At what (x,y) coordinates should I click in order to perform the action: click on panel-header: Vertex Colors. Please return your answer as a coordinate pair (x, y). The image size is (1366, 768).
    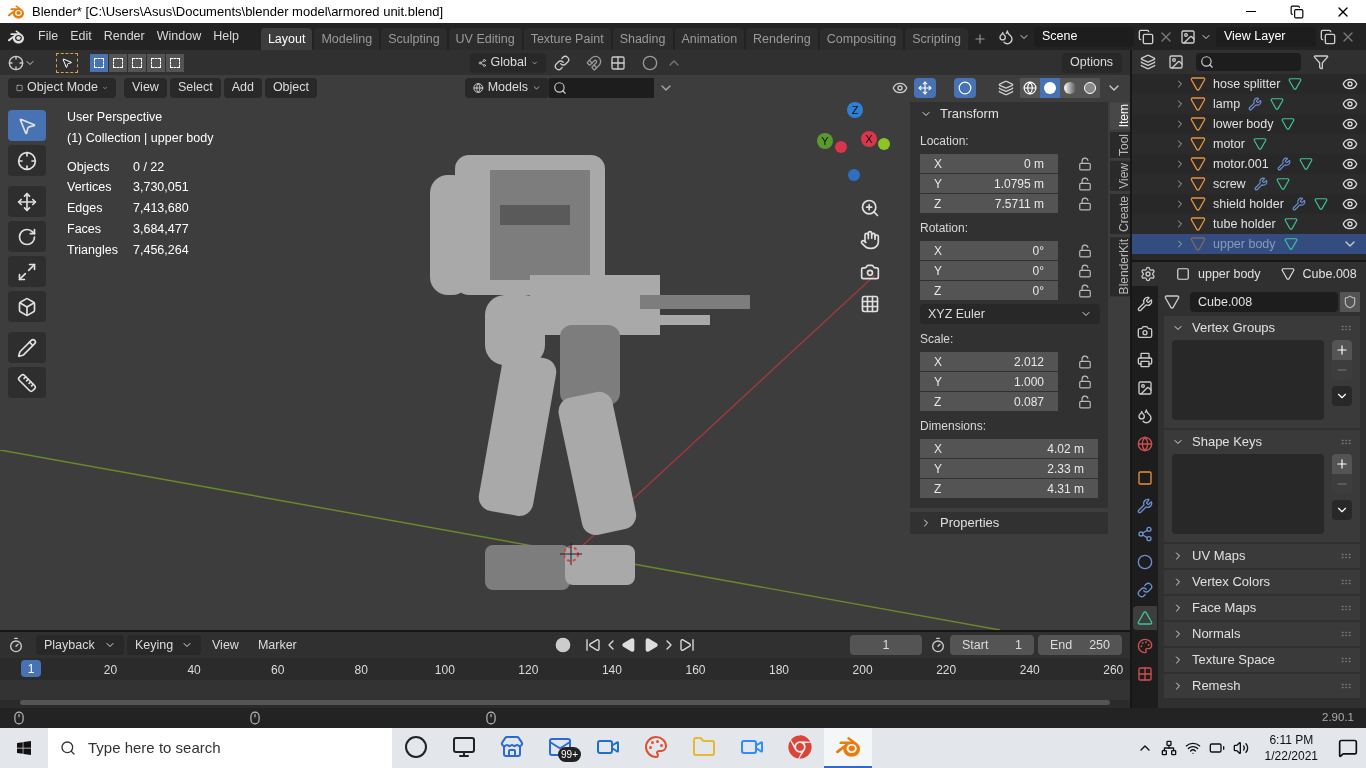
    Looking at the image, I should click on (1262, 582).